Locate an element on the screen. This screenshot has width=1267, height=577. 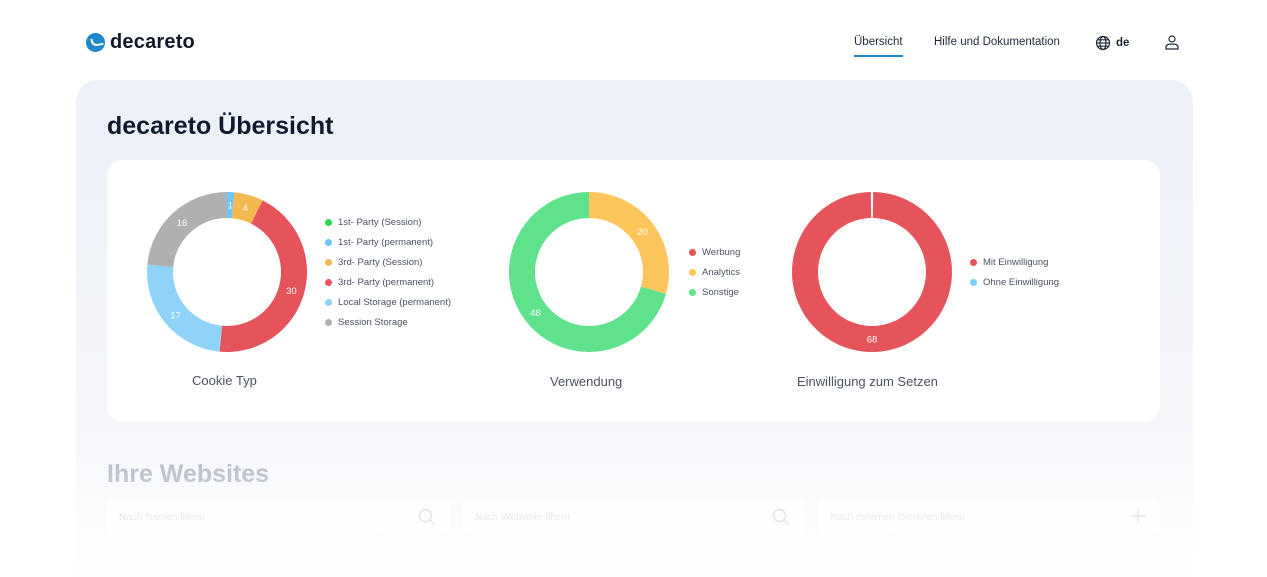
legend-item-3rd-party-session: 3rd- Party (Session) is located at coordinates (388, 262).